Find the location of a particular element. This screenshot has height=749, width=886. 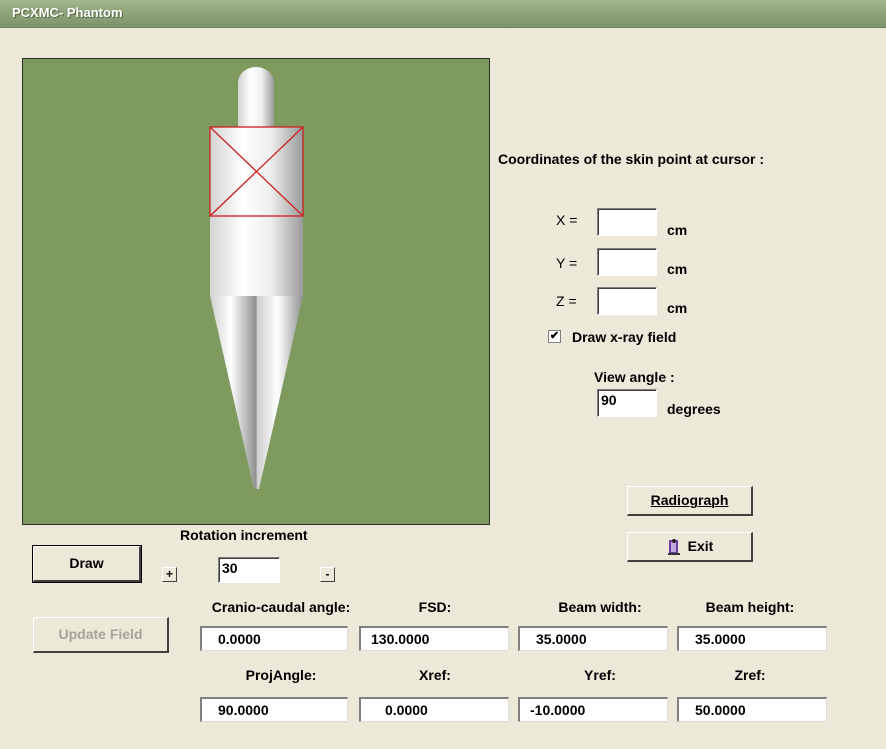

phantom-head is located at coordinates (256, 97).